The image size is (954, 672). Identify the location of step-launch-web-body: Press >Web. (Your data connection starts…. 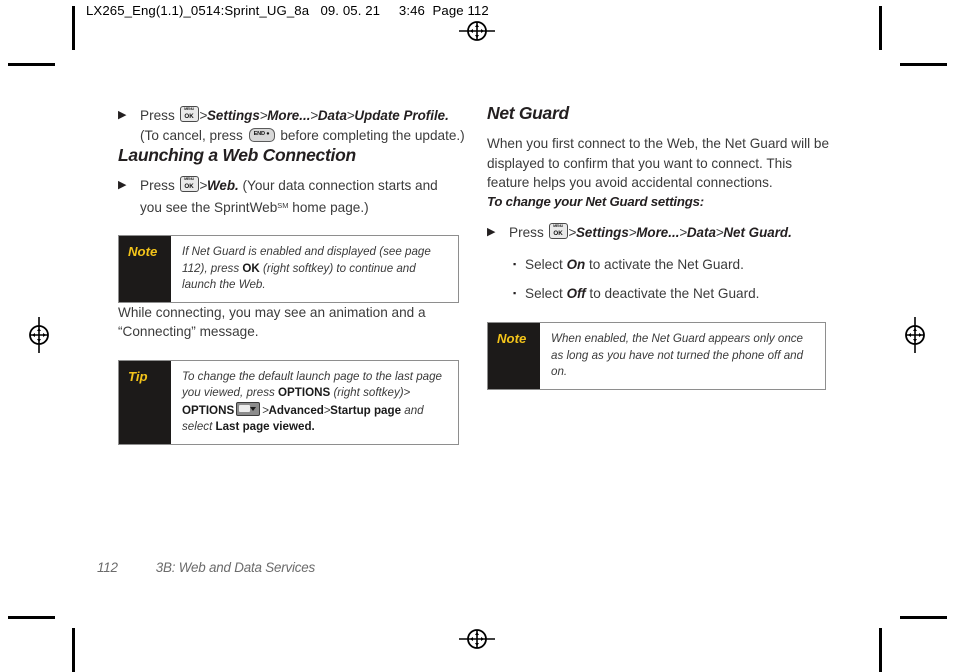
(304, 196).